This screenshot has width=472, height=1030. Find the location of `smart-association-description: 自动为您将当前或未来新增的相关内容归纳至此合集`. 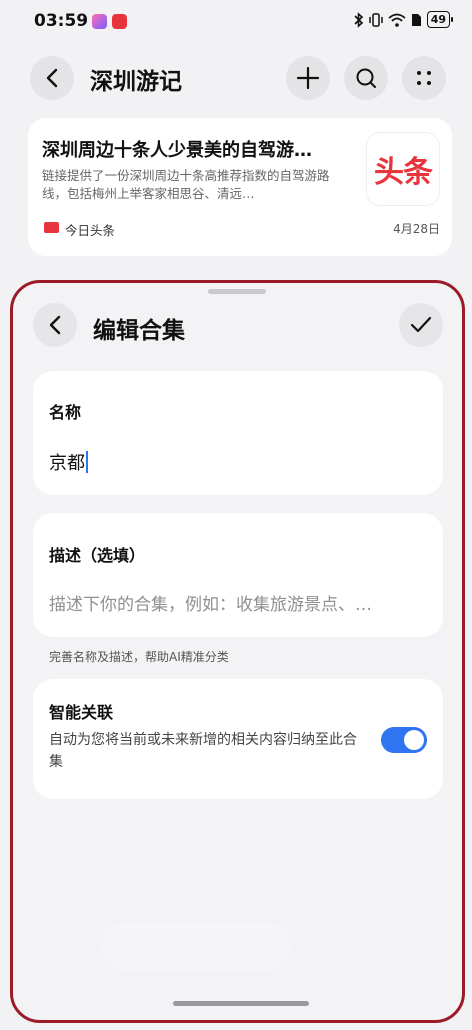

smart-association-description: 自动为您将当前或未来新增的相关内容归纳至此合集 is located at coordinates (203, 751).